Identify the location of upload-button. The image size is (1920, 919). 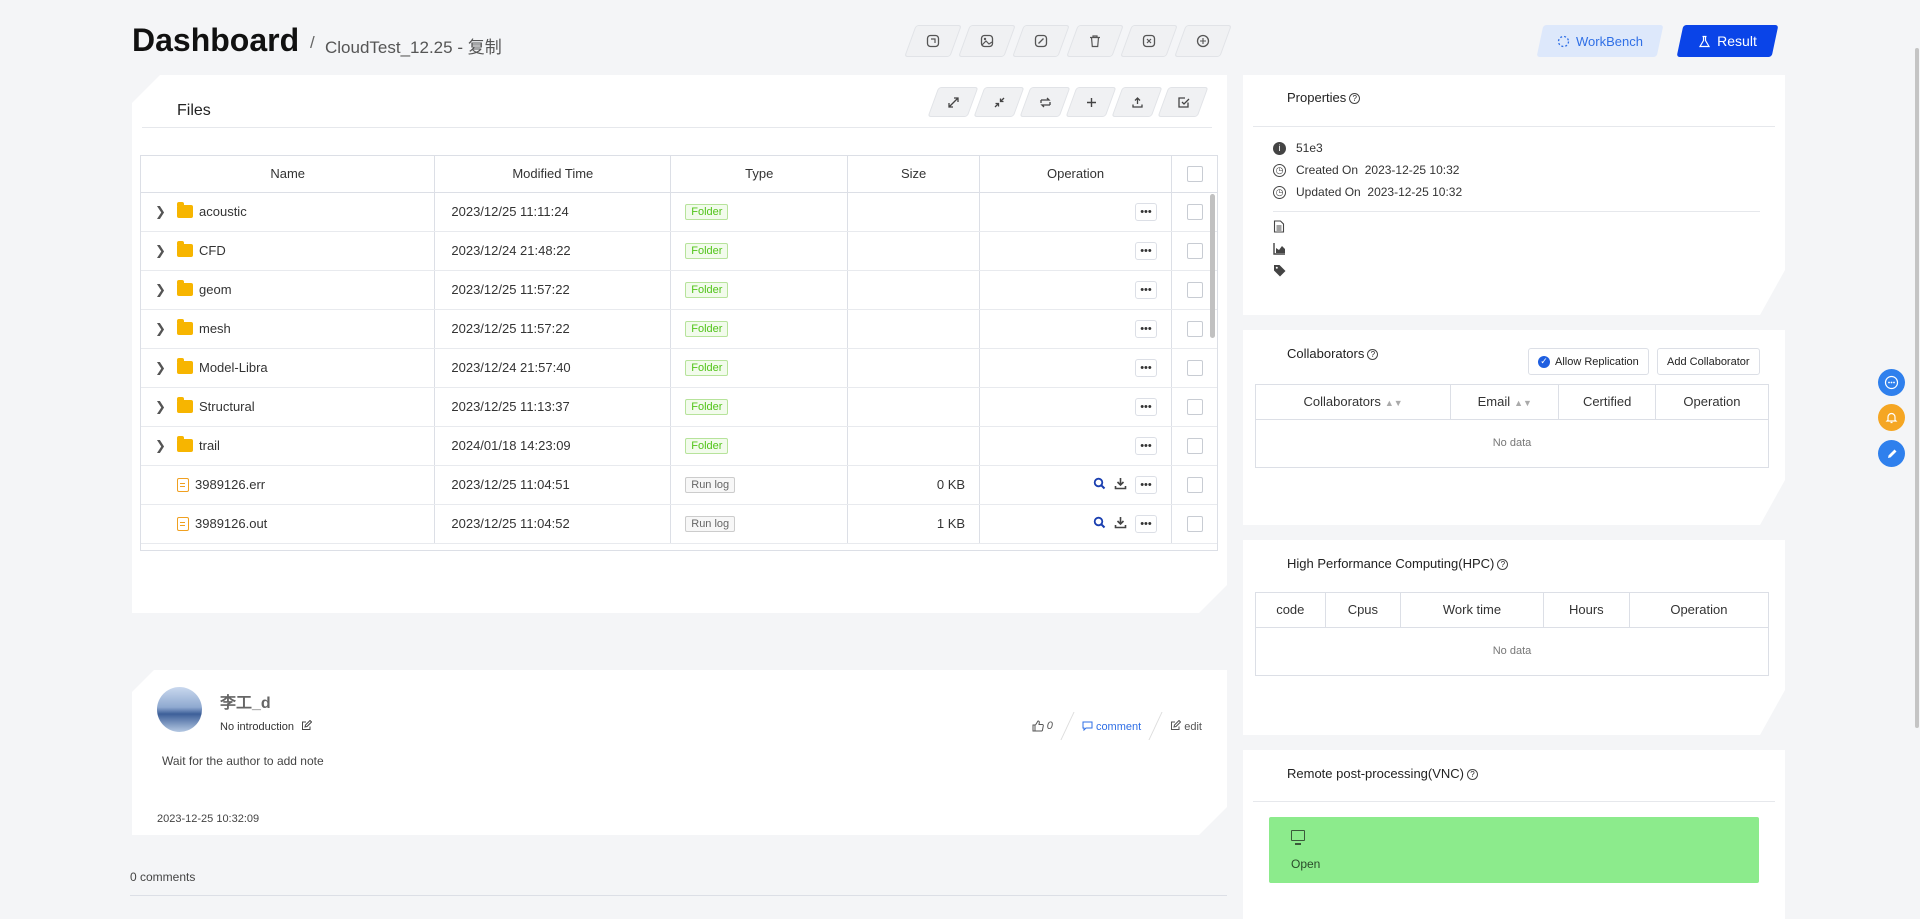
(1137, 102).